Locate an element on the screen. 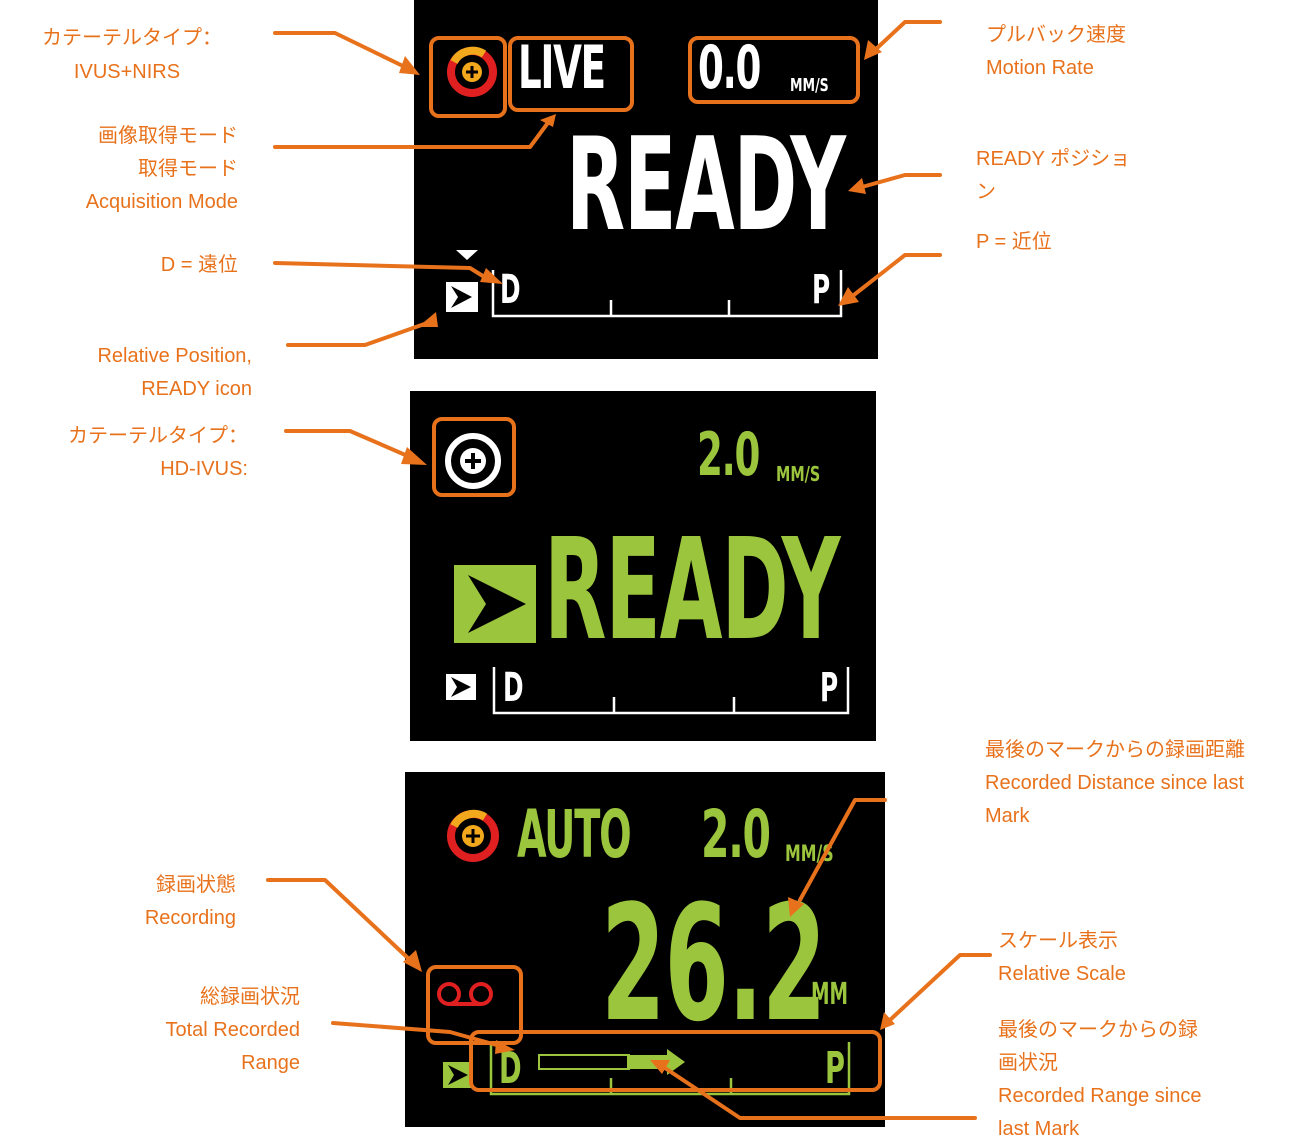 Image resolution: width=1299 pixels, height=1146 pixels. annotation-recording: 録画状態 Recording is located at coordinates (190, 901).